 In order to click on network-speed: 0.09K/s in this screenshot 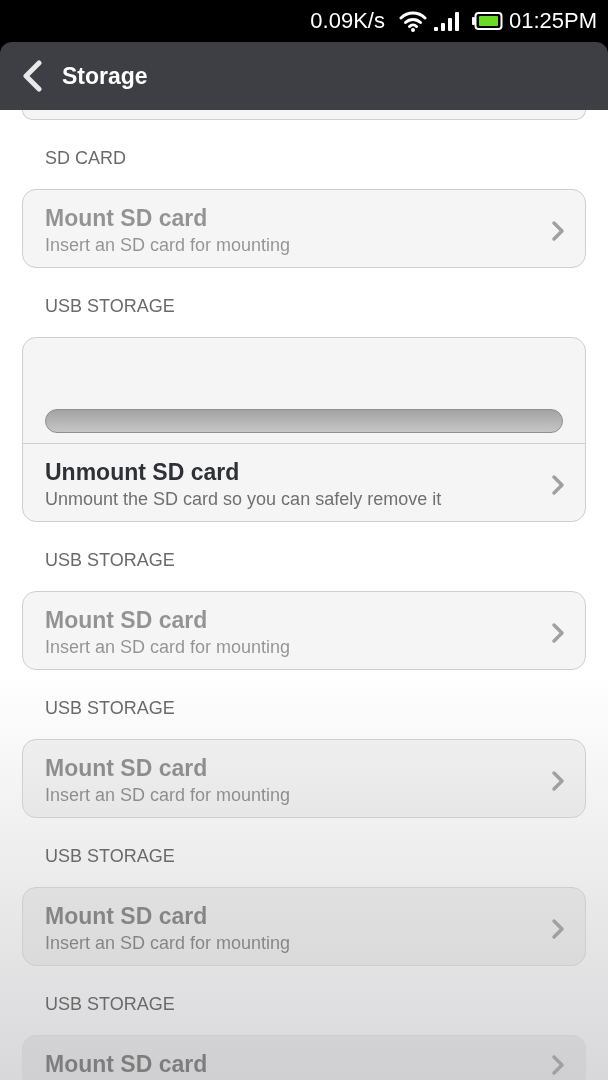, I will do `click(347, 21)`.